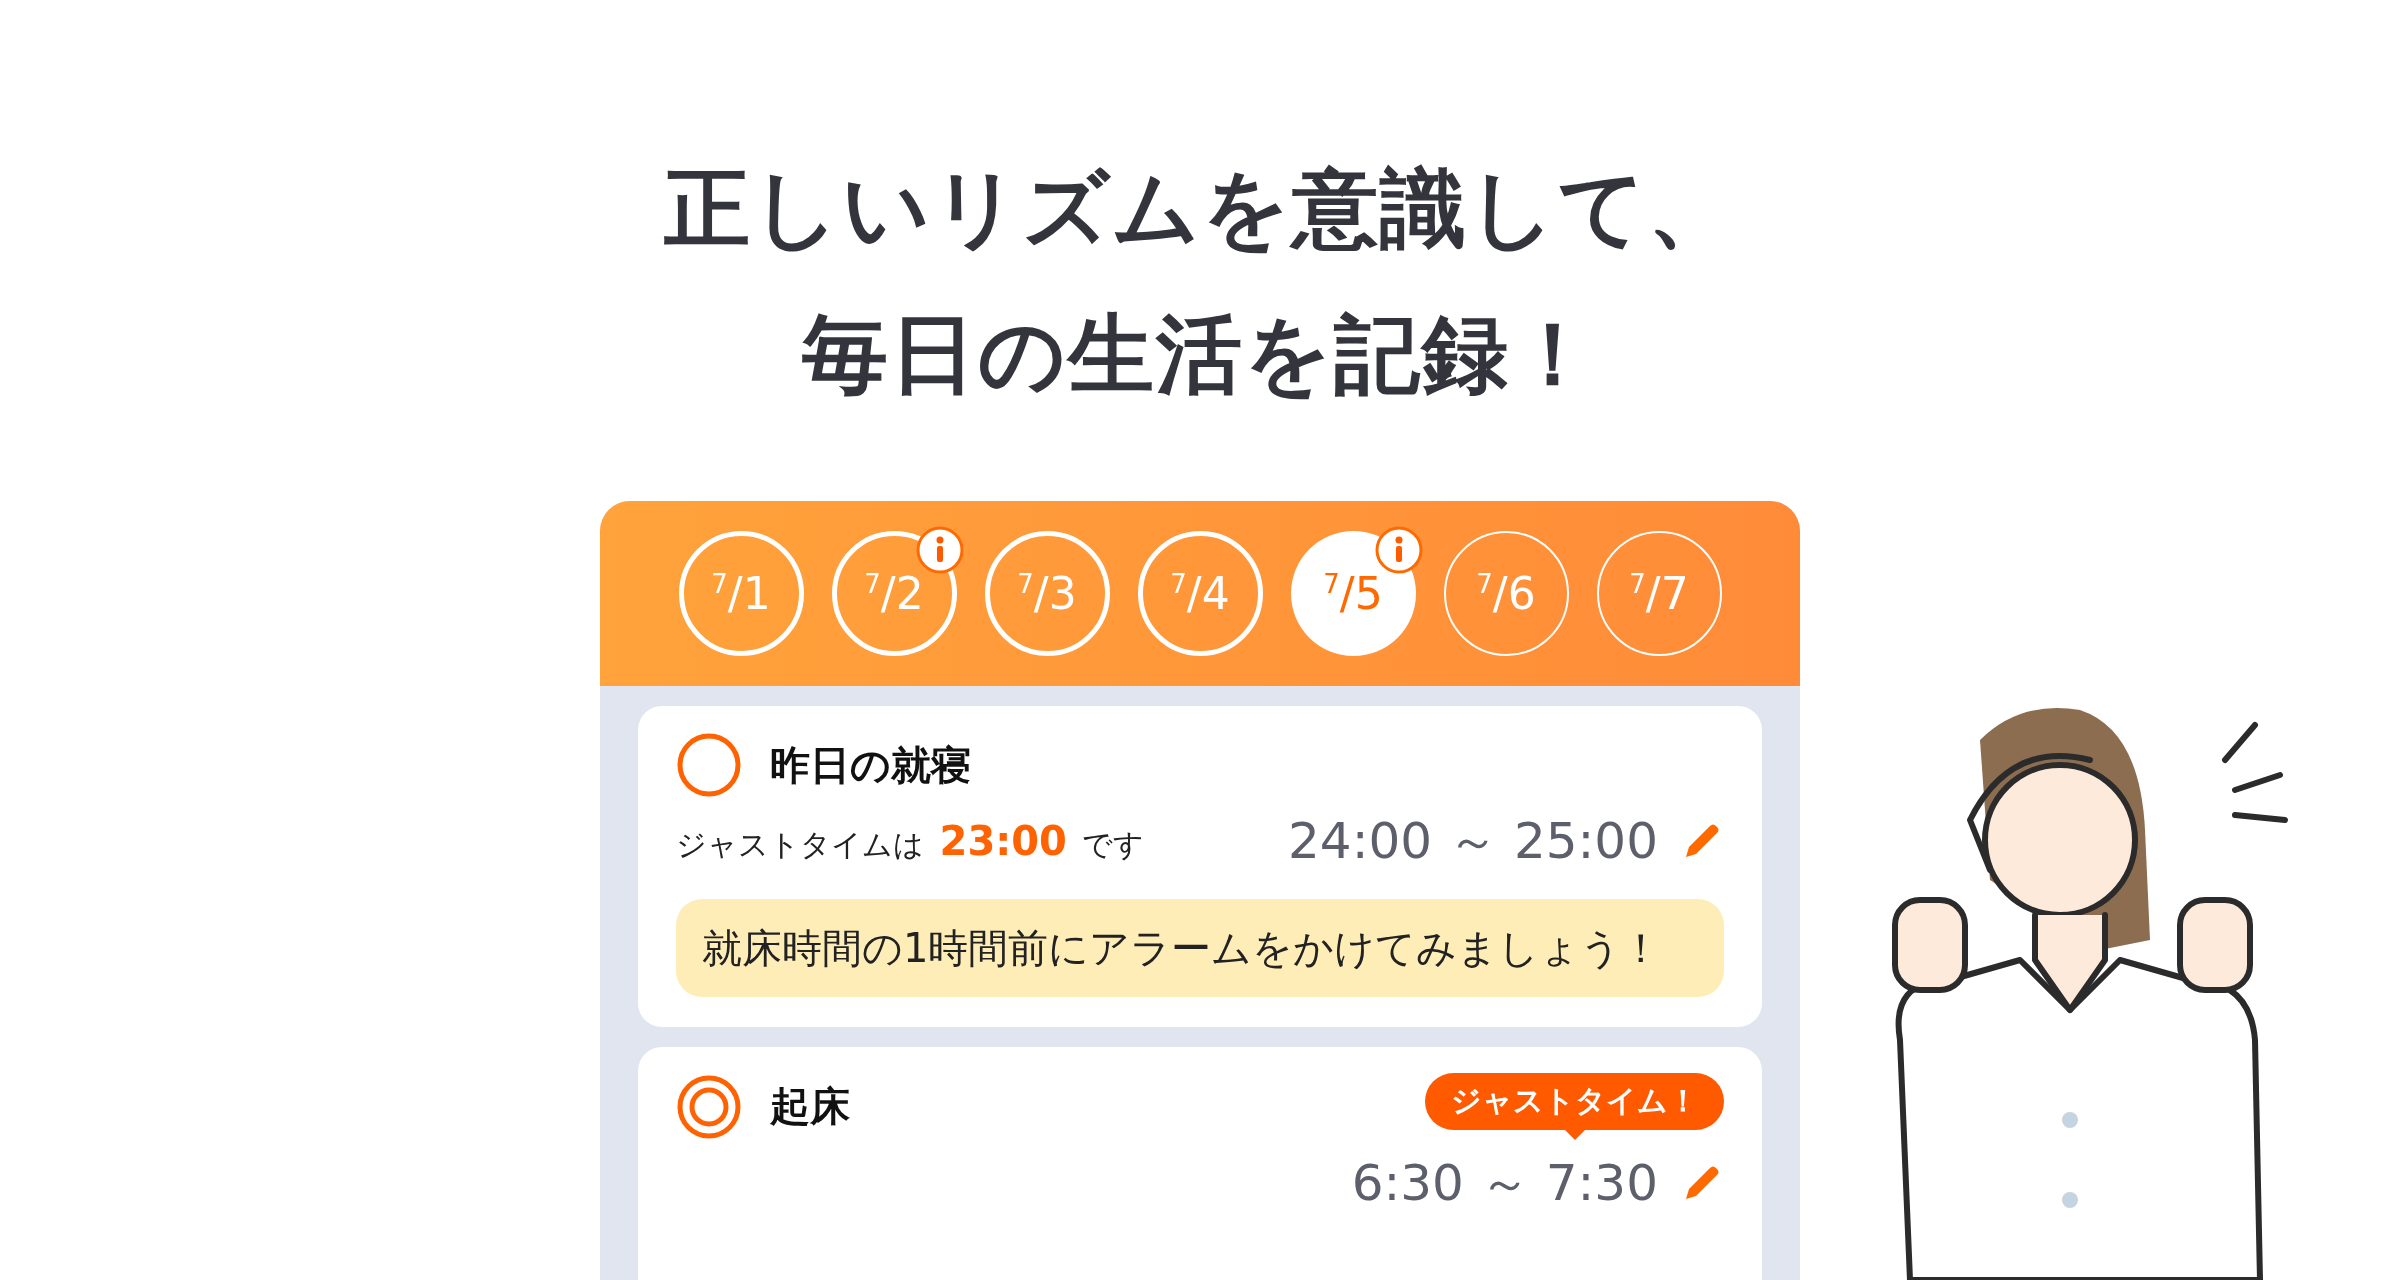 The image size is (2400, 1280). I want to click on date-button: $^{7}$/7, so click(1659, 594).